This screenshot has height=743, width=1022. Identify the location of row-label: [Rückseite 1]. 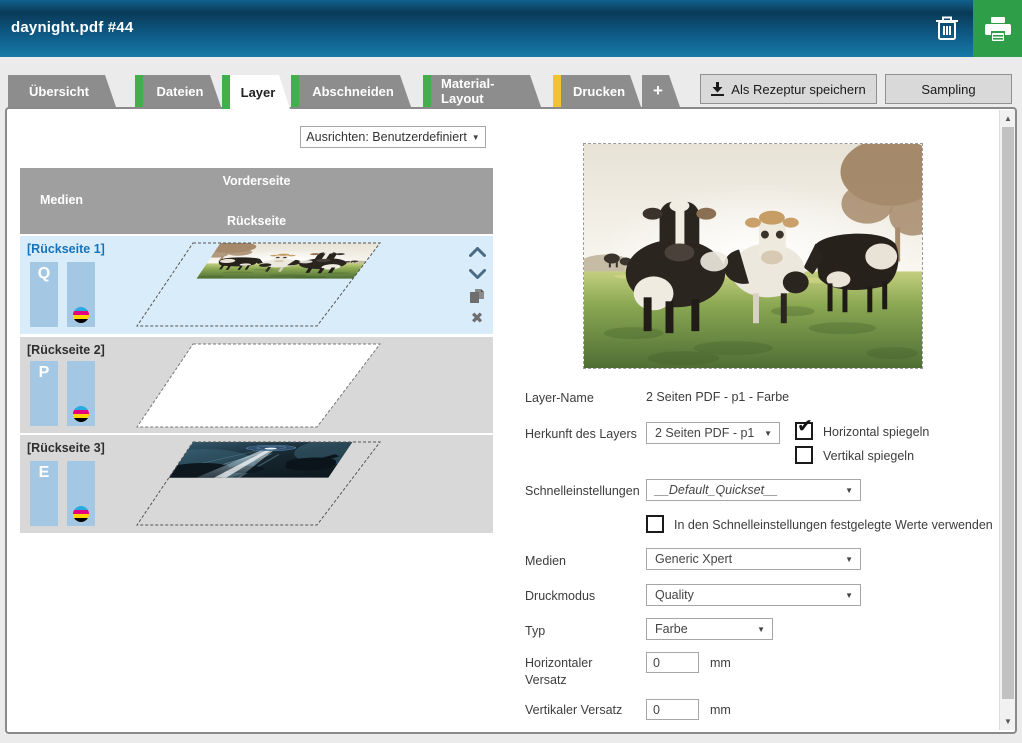
(66, 249).